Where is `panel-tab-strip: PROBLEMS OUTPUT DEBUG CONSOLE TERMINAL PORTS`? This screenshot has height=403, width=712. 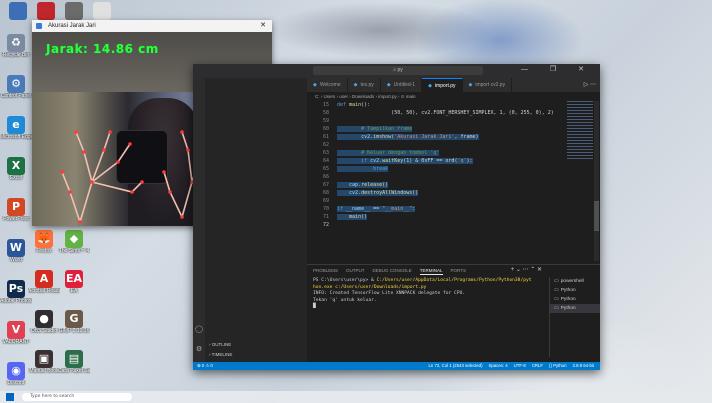
panel-tab-strip: PROBLEMS OUTPUT DEBUG CONSOLE TERMINAL PORTS is located at coordinates (393, 271).